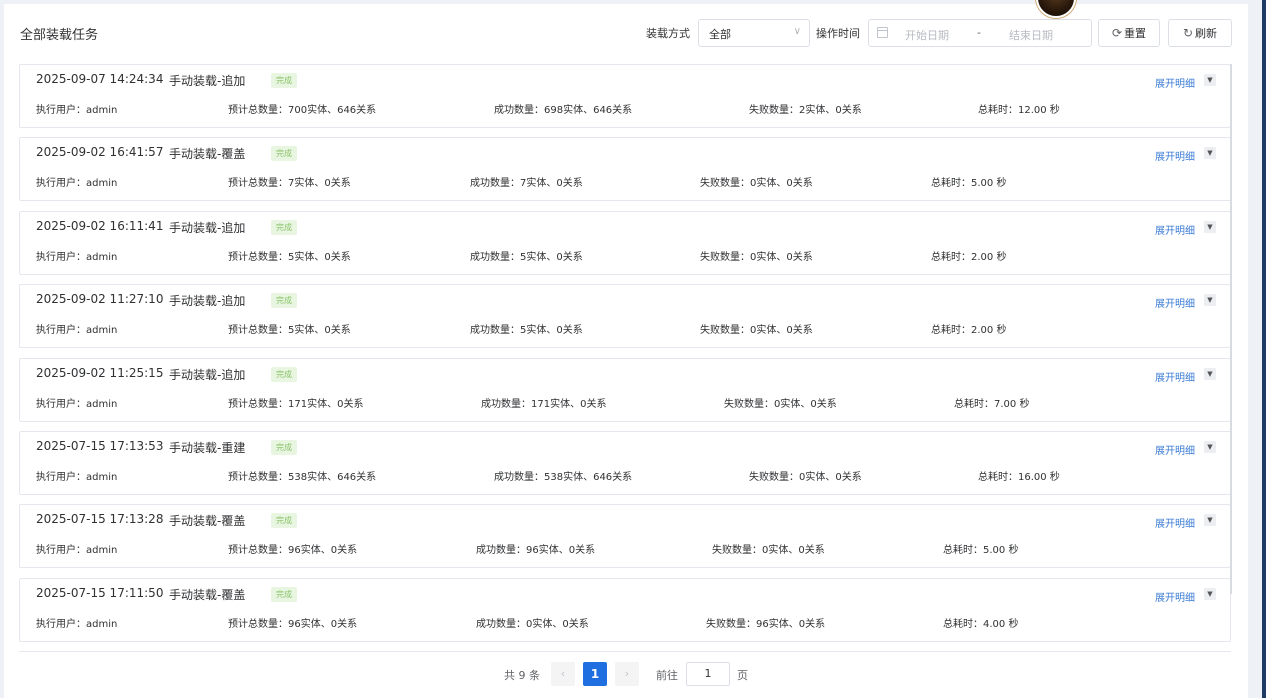  I want to click on reset-button-label: 重置, so click(1135, 33).